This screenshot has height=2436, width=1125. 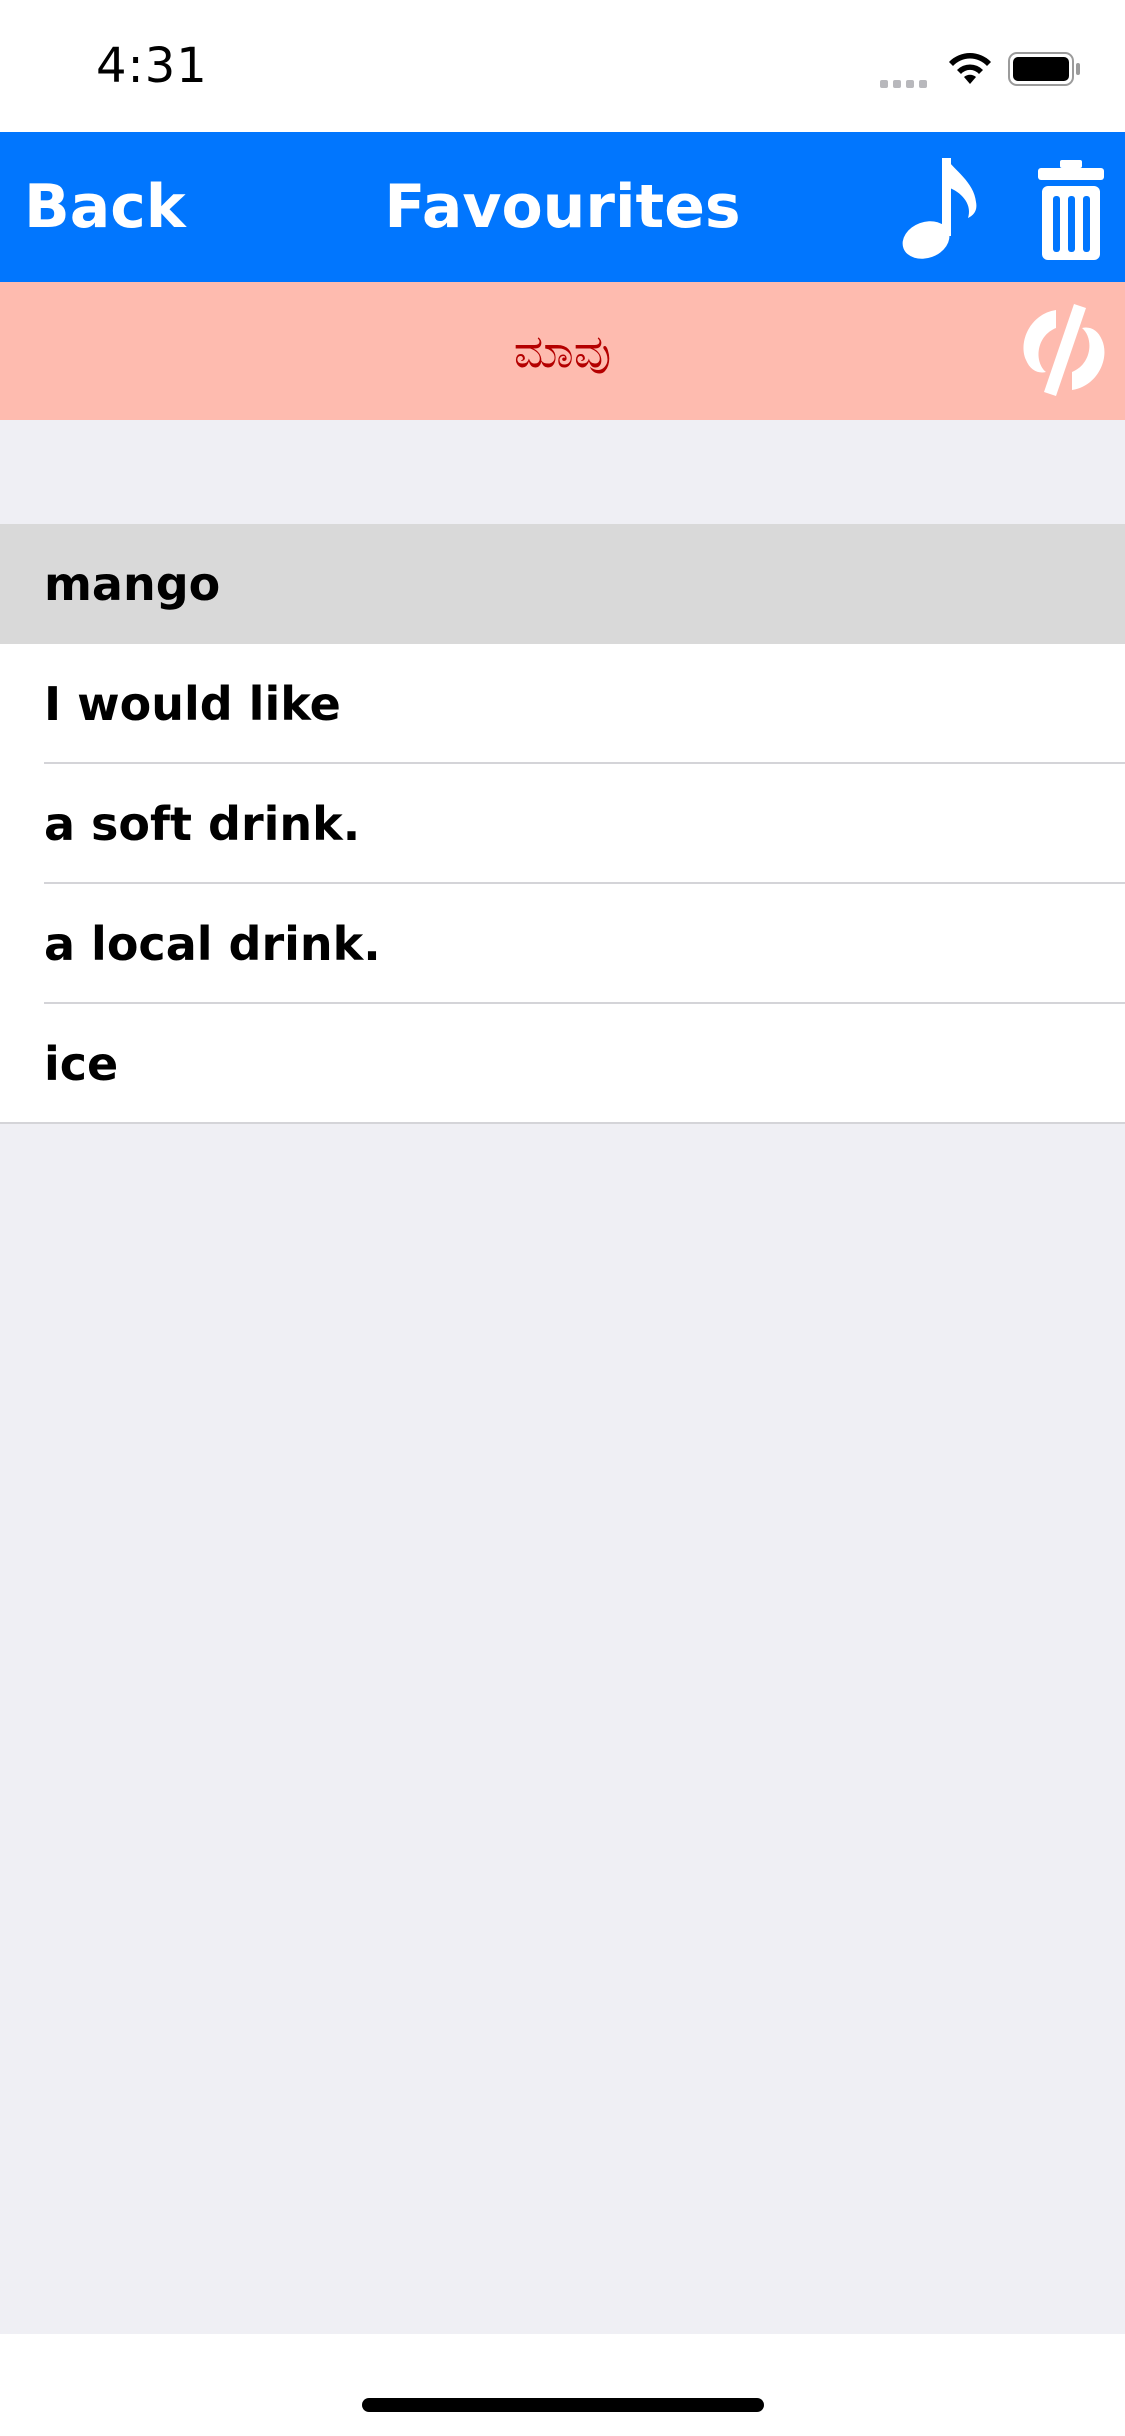 What do you see at coordinates (562, 944) in the screenshot?
I see `list-item: a local drink.` at bounding box center [562, 944].